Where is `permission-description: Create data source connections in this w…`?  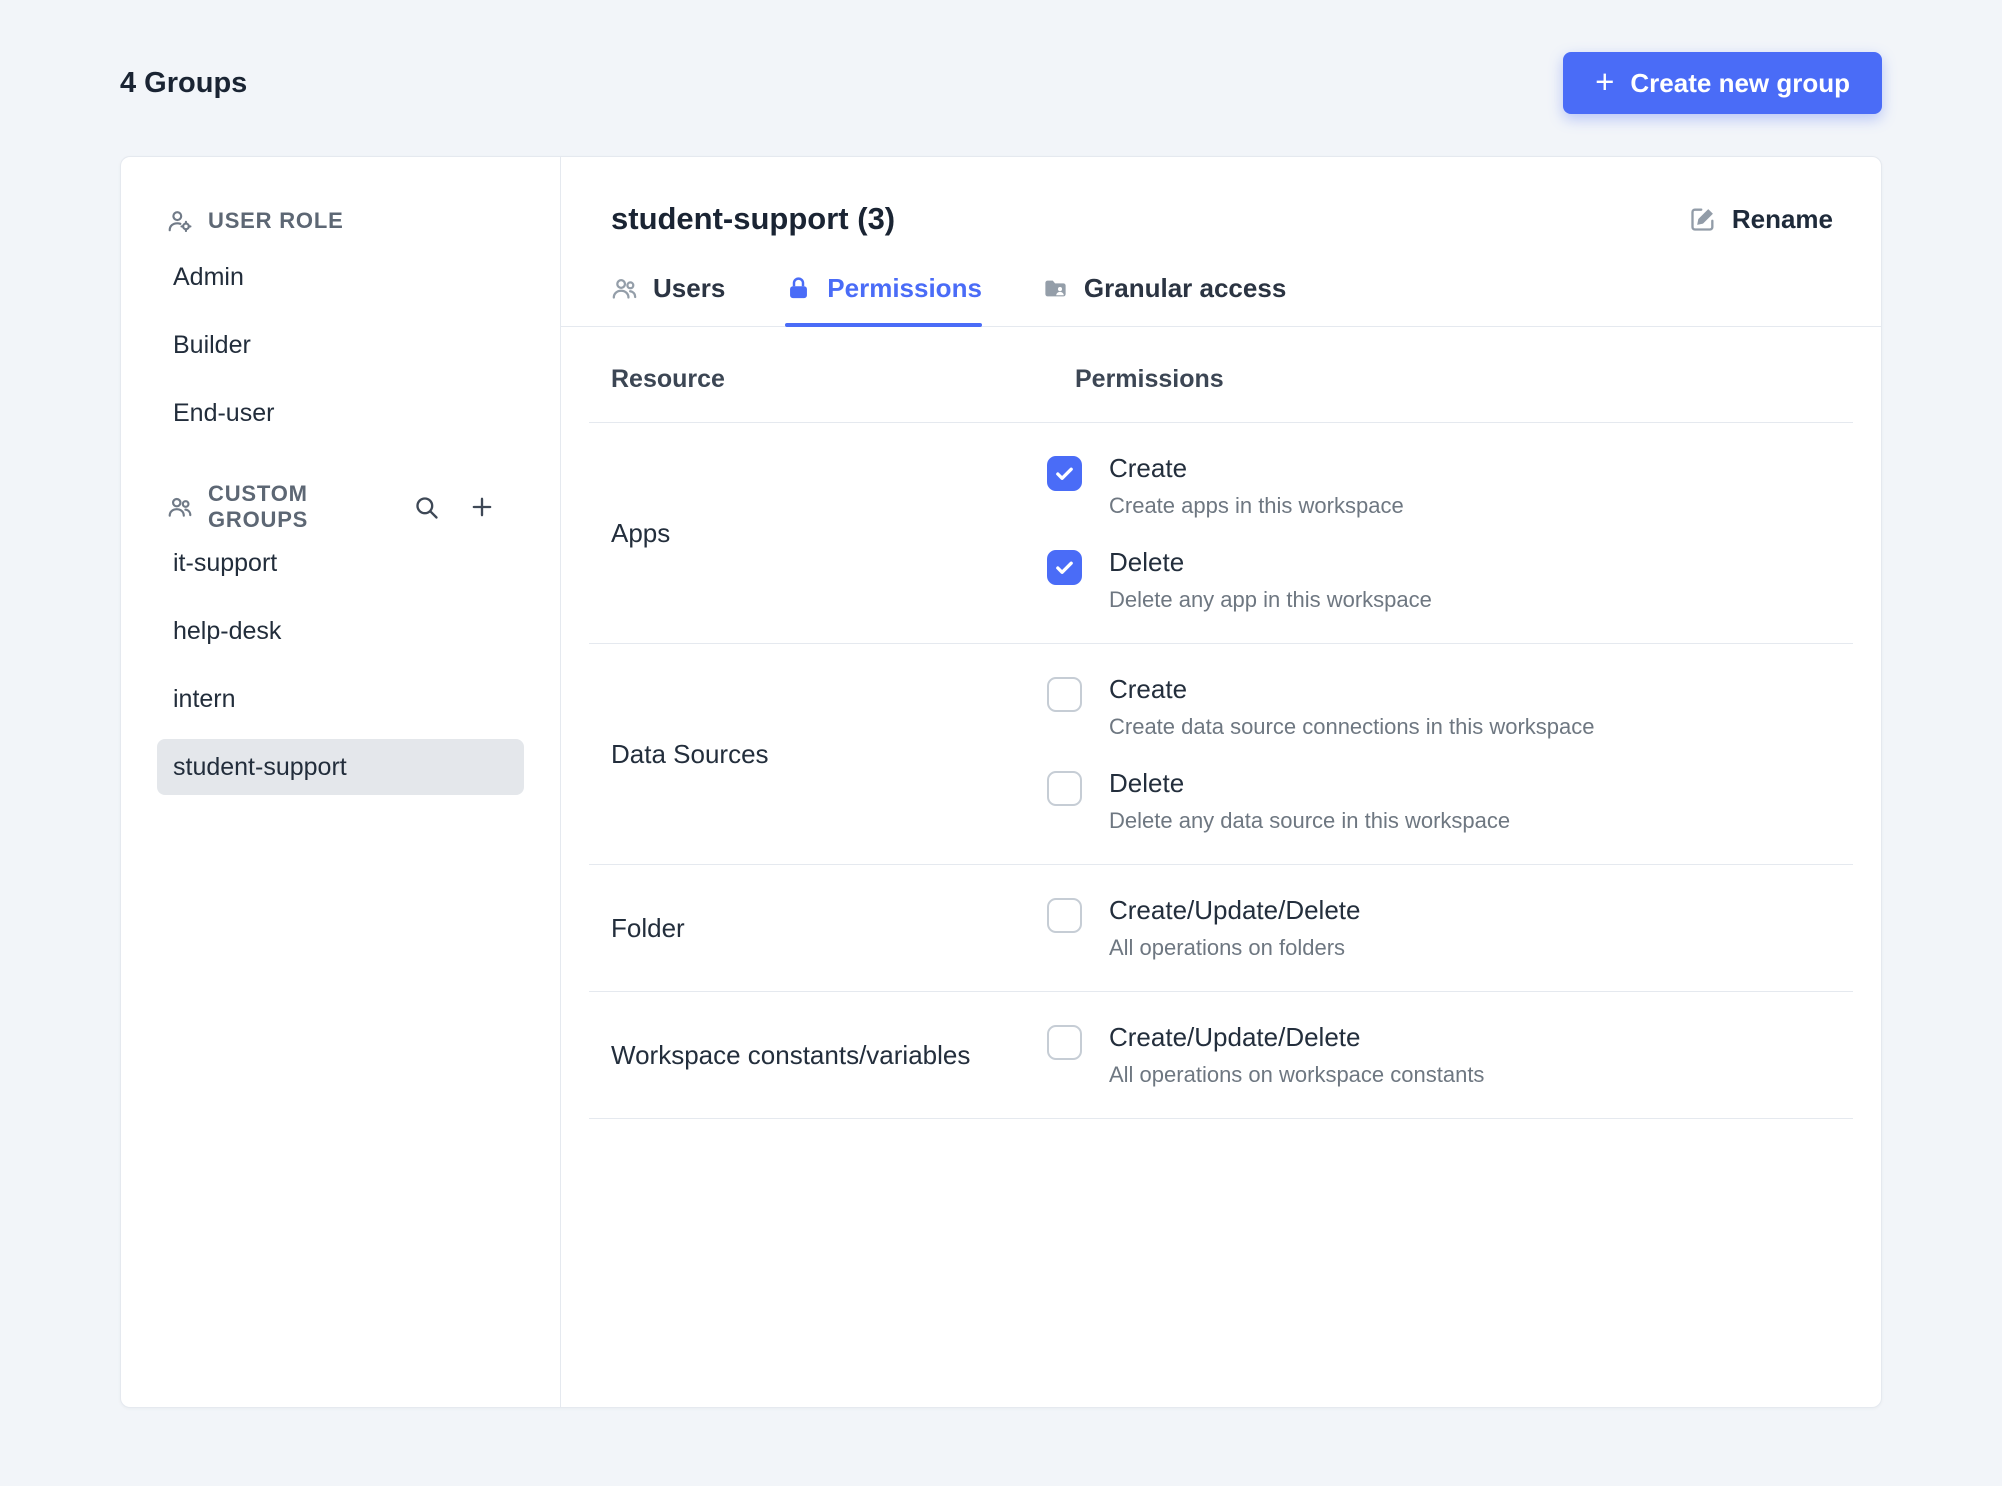 permission-description: Create data source connections in this w… is located at coordinates (1352, 726).